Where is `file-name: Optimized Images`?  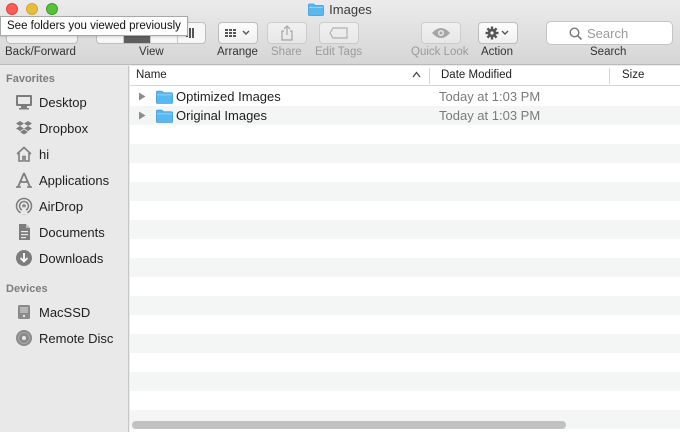 file-name: Optimized Images is located at coordinates (228, 96).